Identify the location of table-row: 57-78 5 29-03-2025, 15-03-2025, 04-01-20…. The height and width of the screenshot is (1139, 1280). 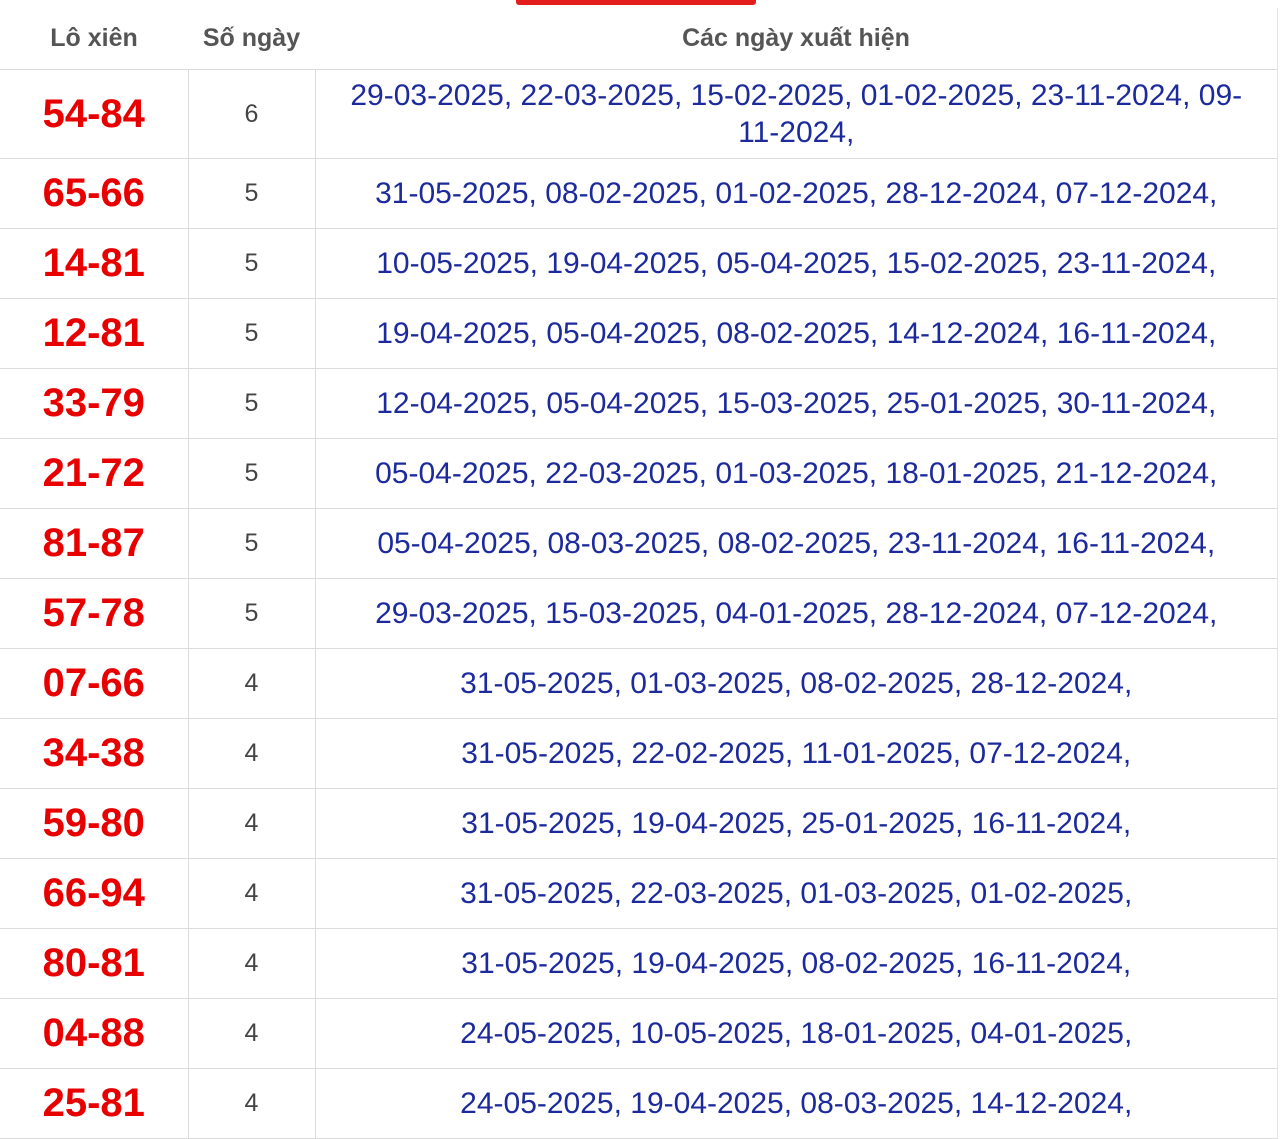
(638, 613).